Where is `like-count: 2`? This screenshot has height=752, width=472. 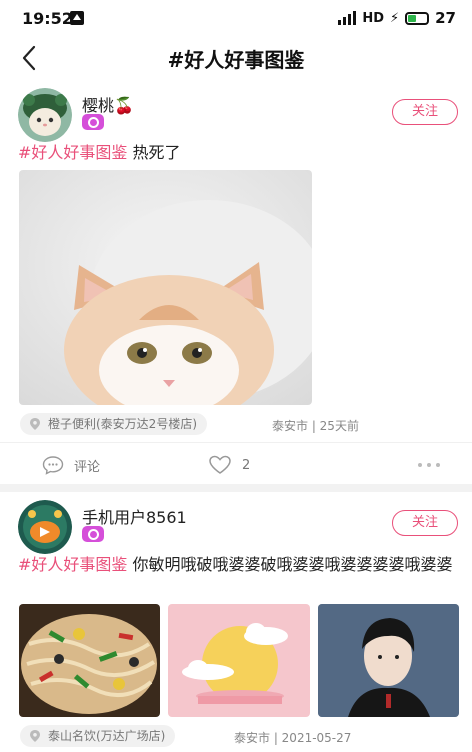
like-count: 2 is located at coordinates (246, 465).